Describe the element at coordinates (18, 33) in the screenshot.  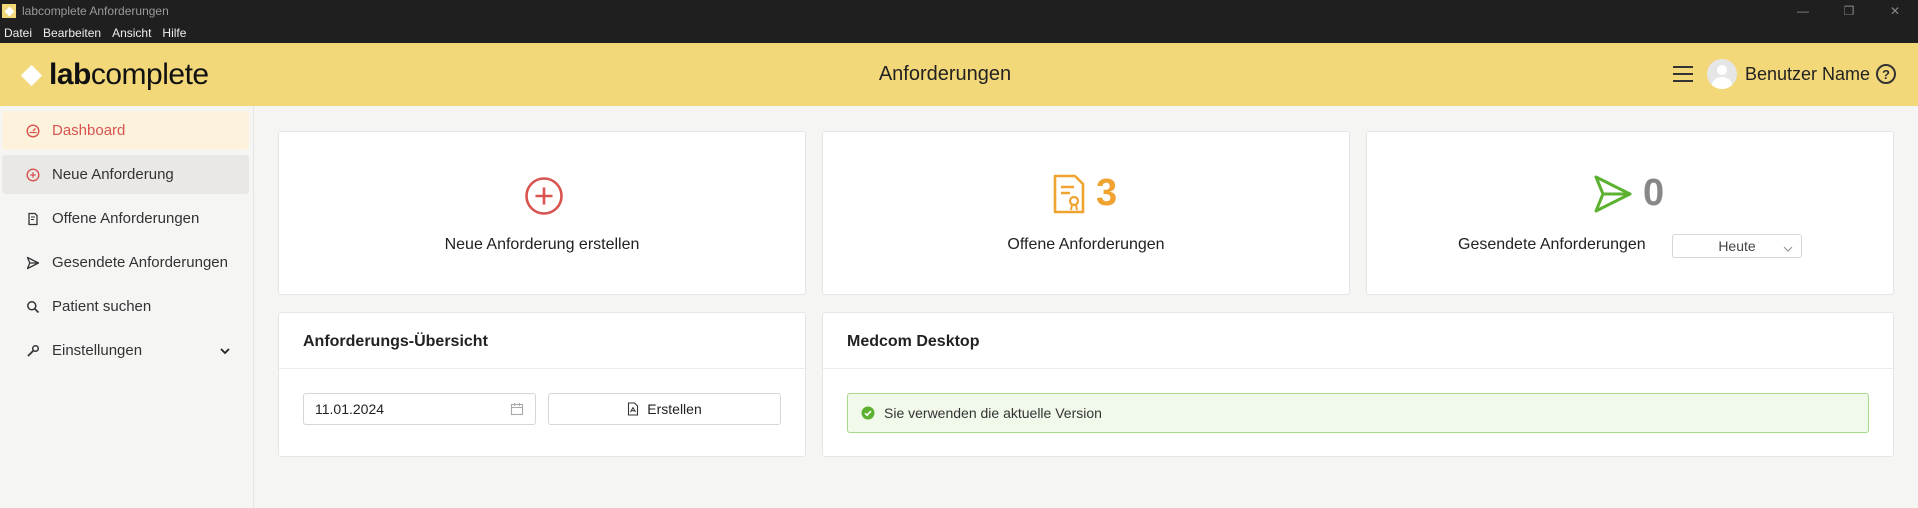
I see `menu-datei: Datei` at that location.